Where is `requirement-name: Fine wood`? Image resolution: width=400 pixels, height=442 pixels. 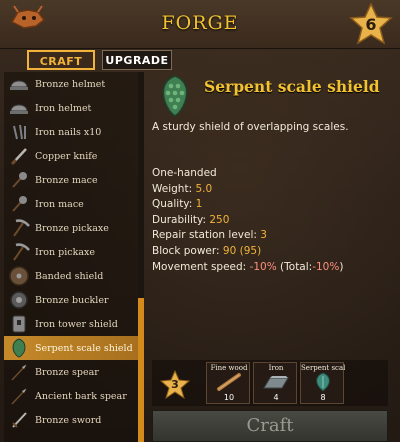
requirement-name: Fine wood is located at coordinates (229, 368).